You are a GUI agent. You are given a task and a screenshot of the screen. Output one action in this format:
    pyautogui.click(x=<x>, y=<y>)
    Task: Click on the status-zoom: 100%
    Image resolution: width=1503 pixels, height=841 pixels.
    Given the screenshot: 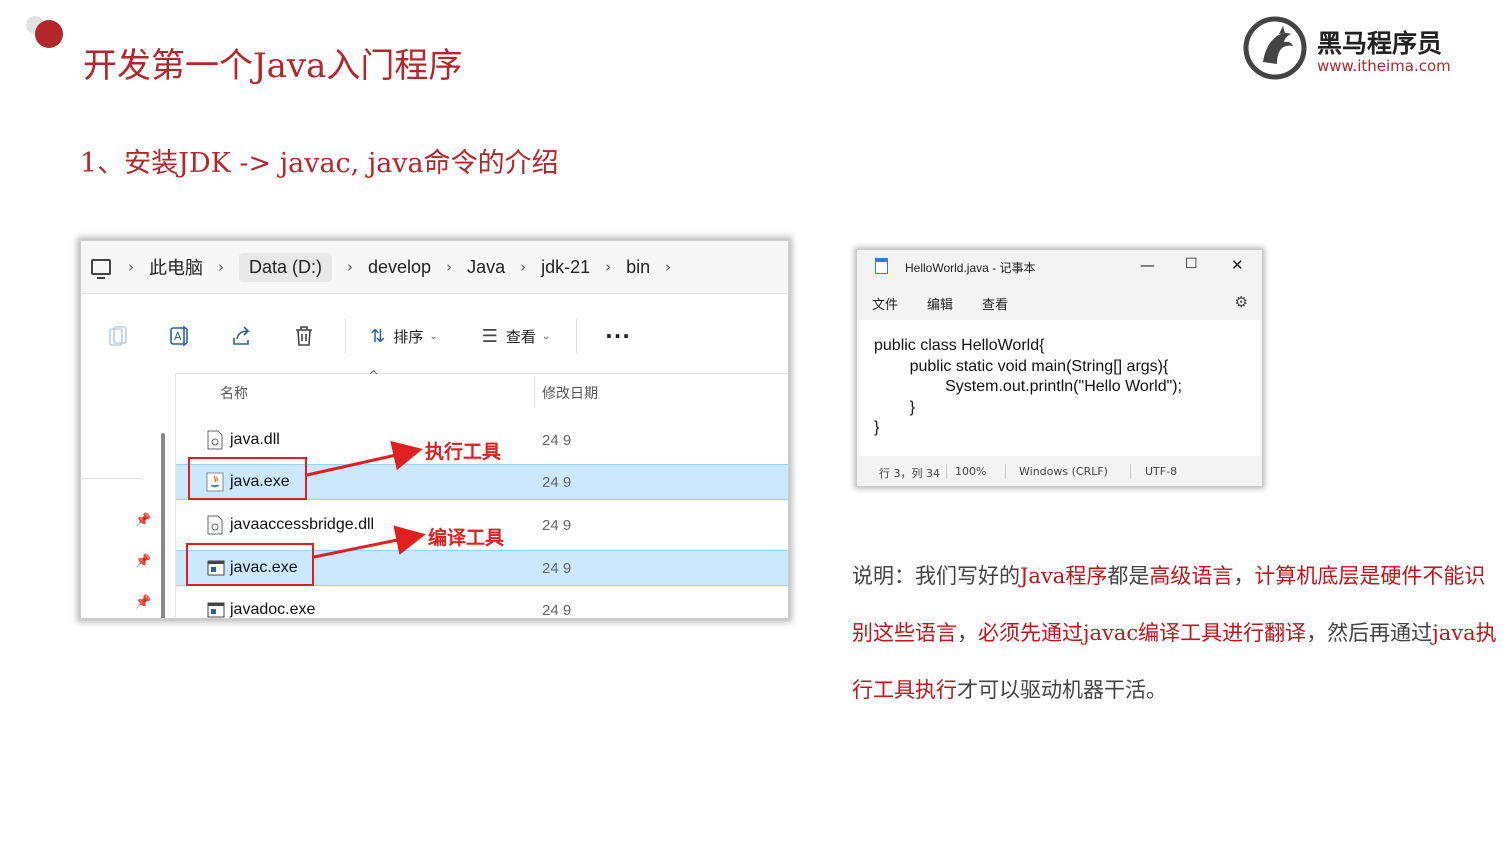 What is the action you would take?
    pyautogui.click(x=971, y=471)
    